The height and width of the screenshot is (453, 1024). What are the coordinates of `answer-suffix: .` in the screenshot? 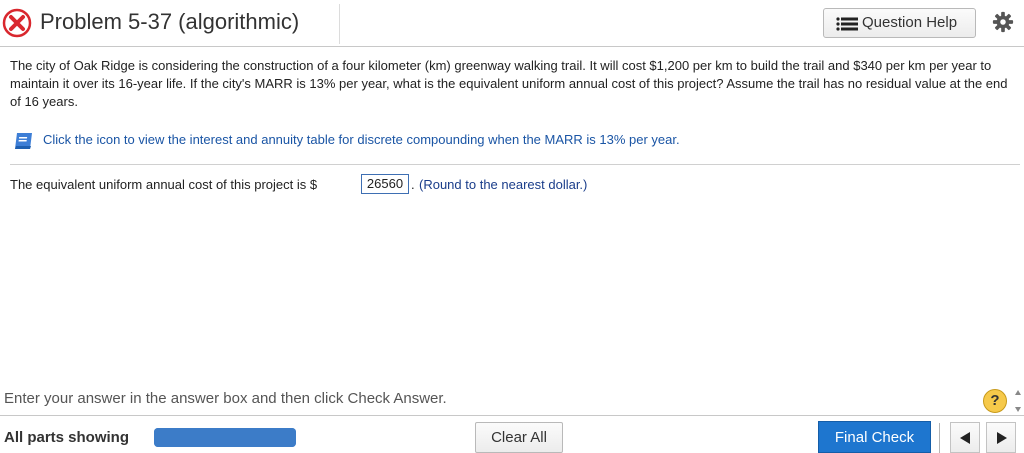 It's located at (413, 184).